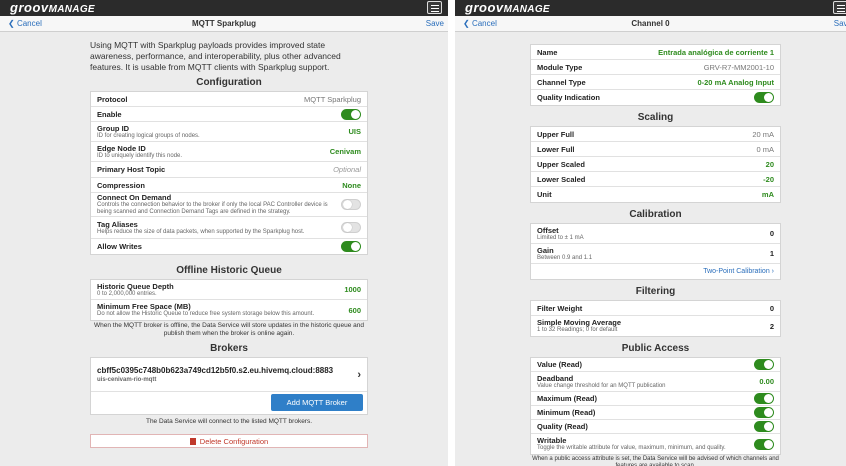  What do you see at coordinates (655, 234) in the screenshot?
I see `offset-row: Offset Limited to ± 1 mA 0` at bounding box center [655, 234].